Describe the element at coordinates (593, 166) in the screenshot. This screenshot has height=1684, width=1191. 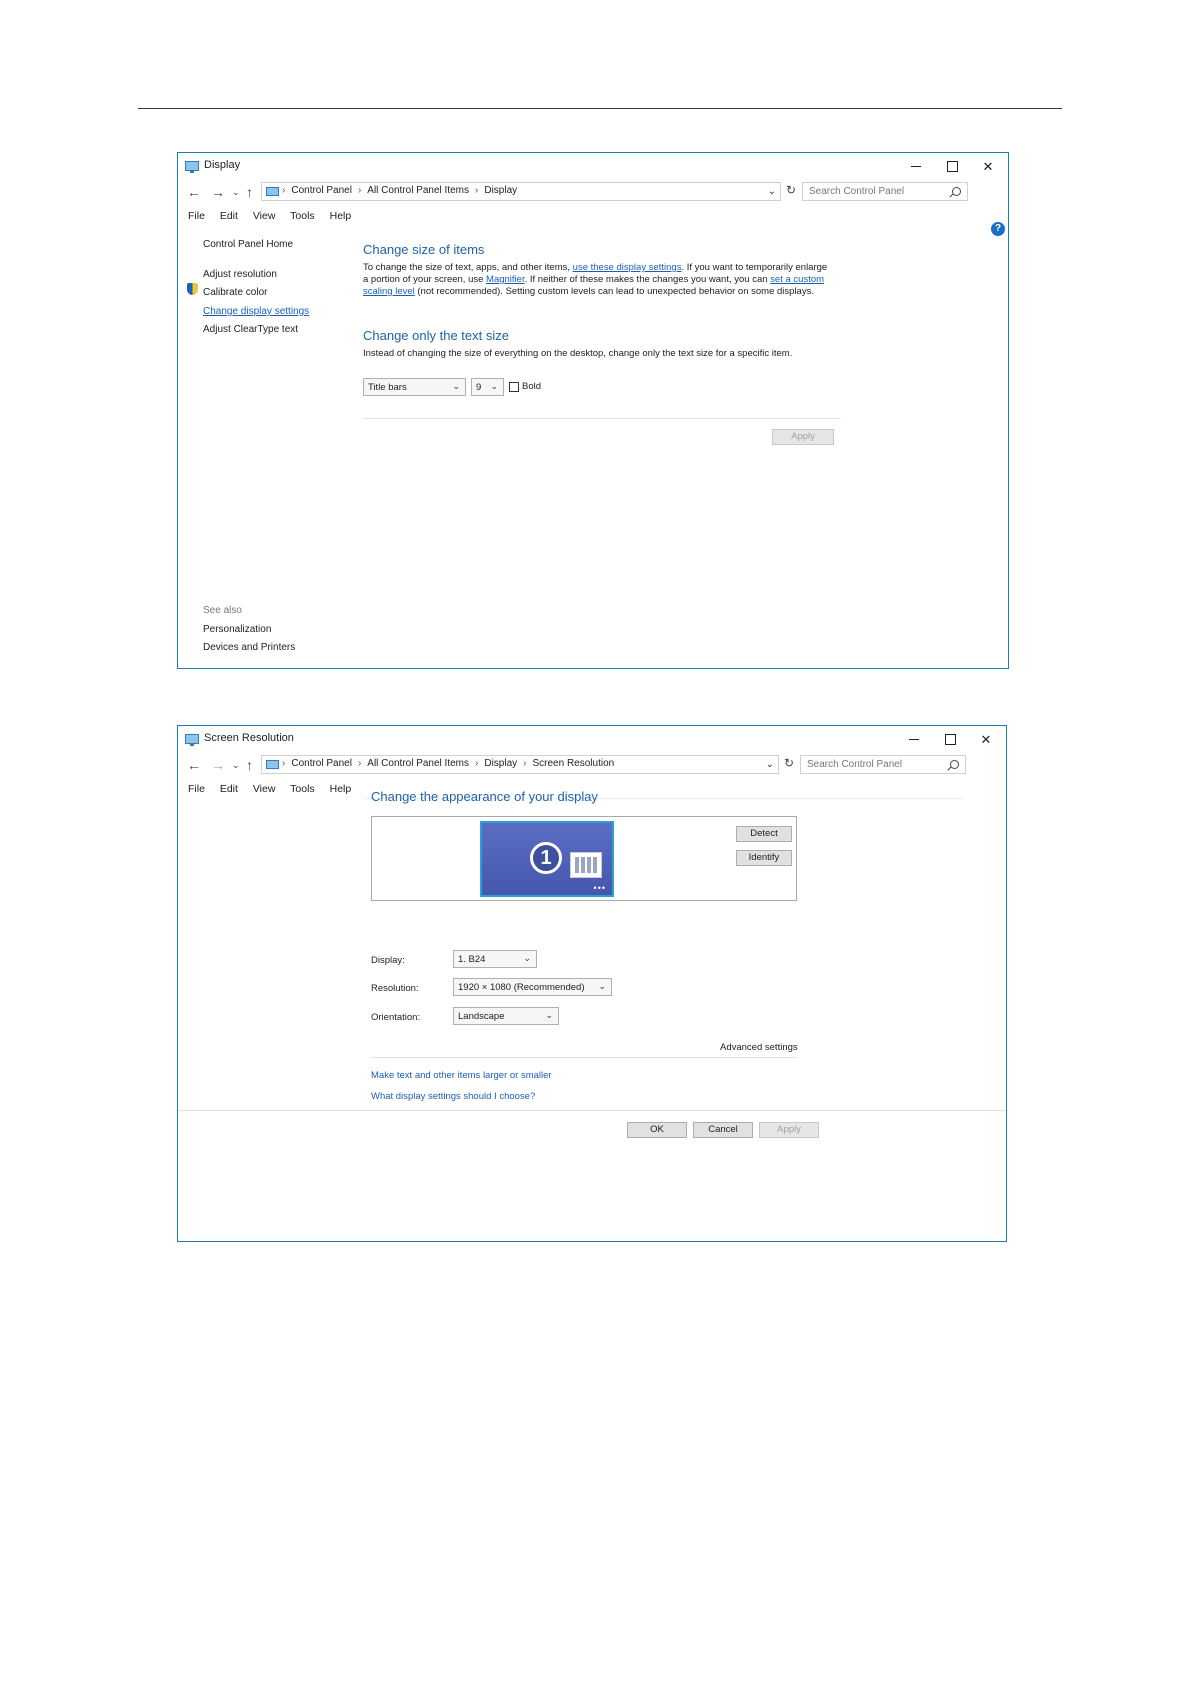
I see `title-bar: Display` at that location.